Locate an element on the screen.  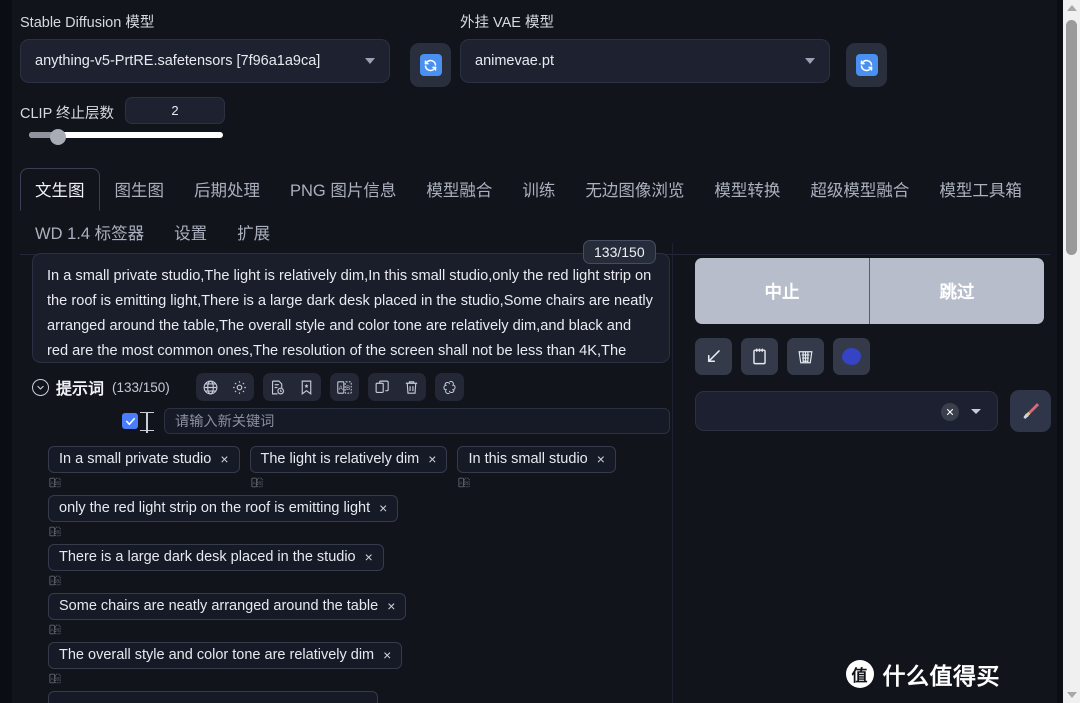
tab-label: 模型工具箱 is located at coordinates (980, 191).